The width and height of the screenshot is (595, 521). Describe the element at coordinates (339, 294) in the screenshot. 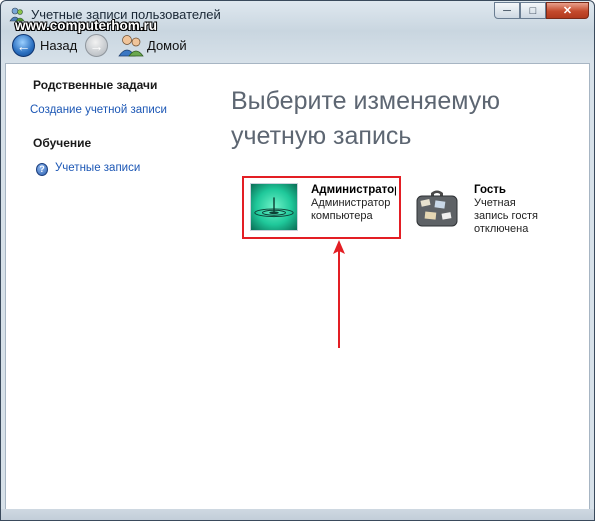

I see `pointer-arrow` at that location.